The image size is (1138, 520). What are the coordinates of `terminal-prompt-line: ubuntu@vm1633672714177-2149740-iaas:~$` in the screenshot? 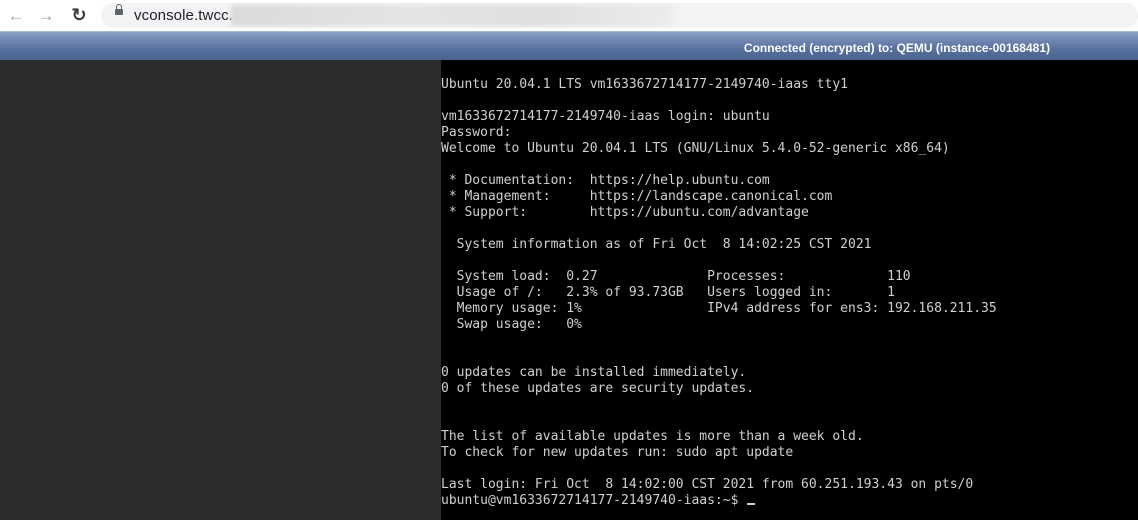 It's located at (598, 501).